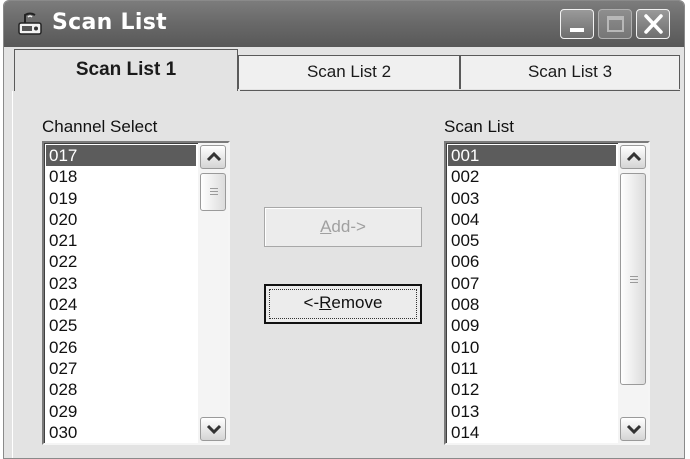 The image size is (690, 459). I want to click on list-item: 023, so click(121, 283).